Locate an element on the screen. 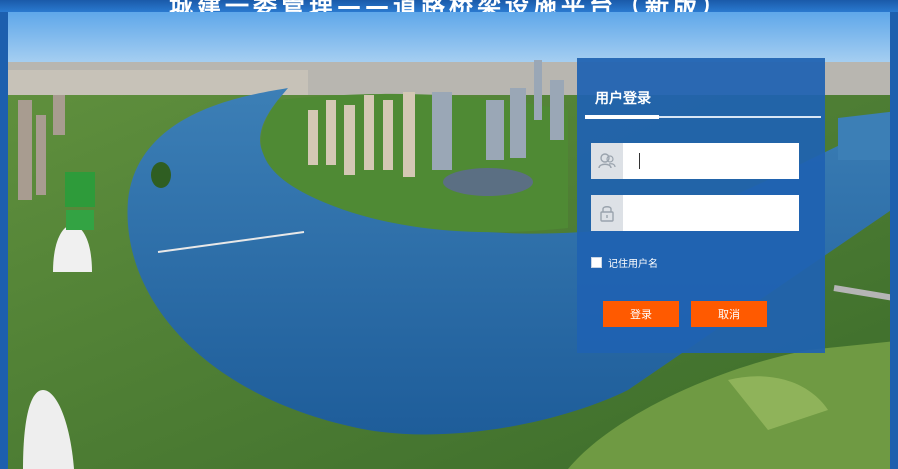 The height and width of the screenshot is (469, 898). password-field is located at coordinates (697, 213).